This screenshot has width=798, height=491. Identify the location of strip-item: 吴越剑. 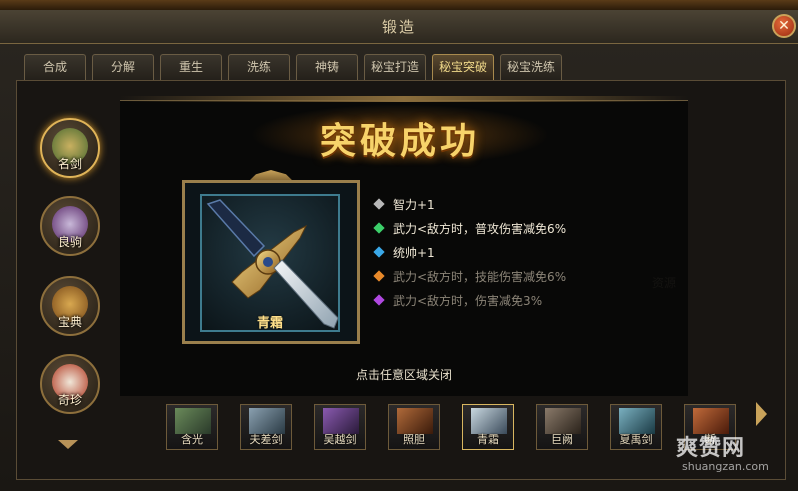
(340, 427).